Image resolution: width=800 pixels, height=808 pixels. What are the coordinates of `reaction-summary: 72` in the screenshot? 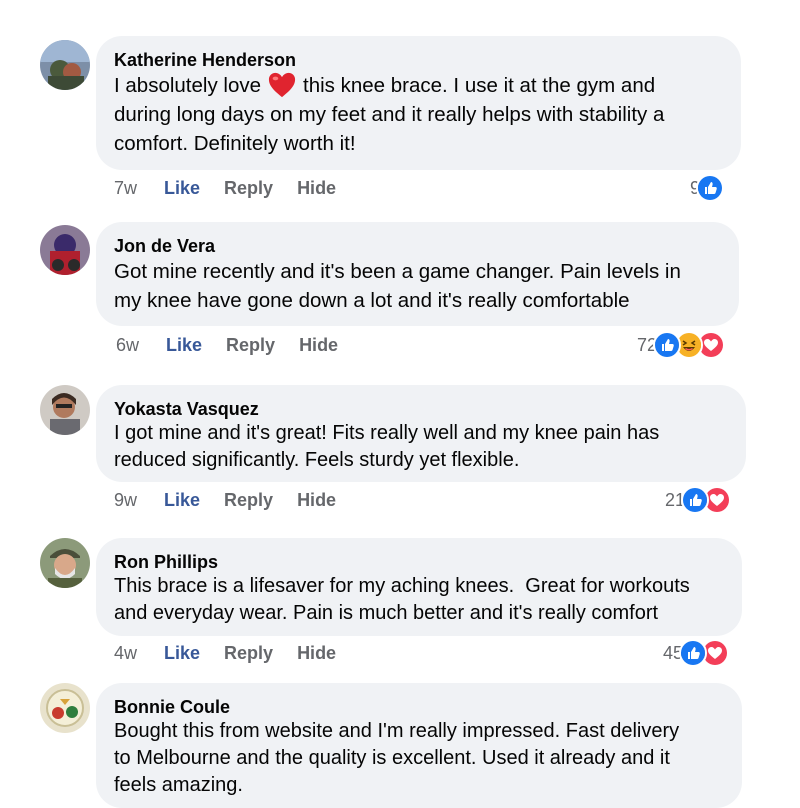 It's located at (681, 345).